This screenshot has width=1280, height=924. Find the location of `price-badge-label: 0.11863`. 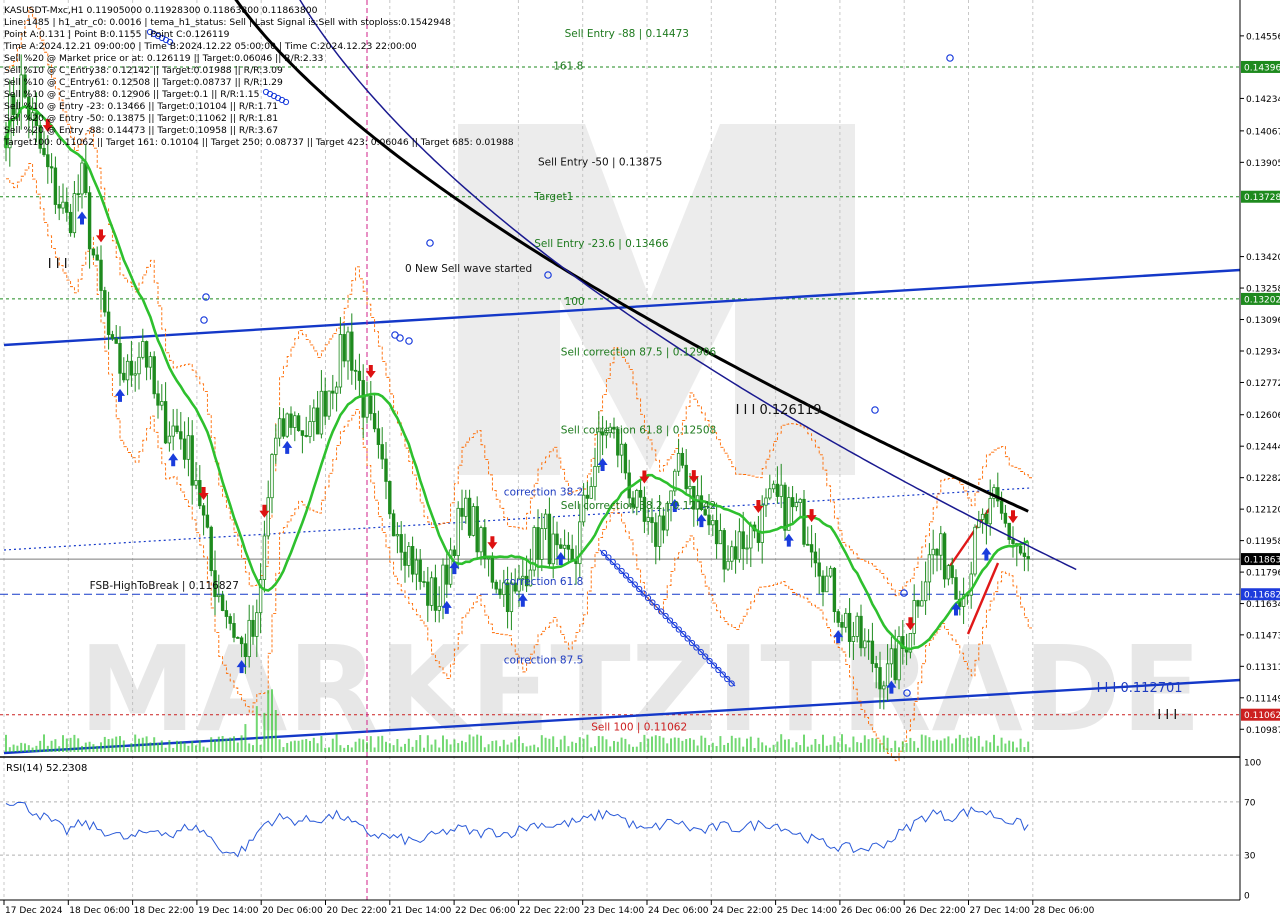

price-badge-label: 0.11863 is located at coordinates (1262, 561).